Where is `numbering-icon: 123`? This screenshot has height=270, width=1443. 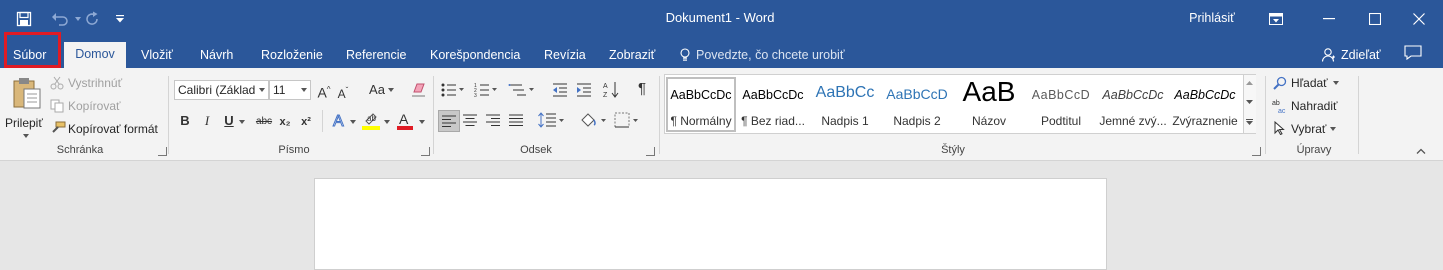 numbering-icon: 123 is located at coordinates (486, 90).